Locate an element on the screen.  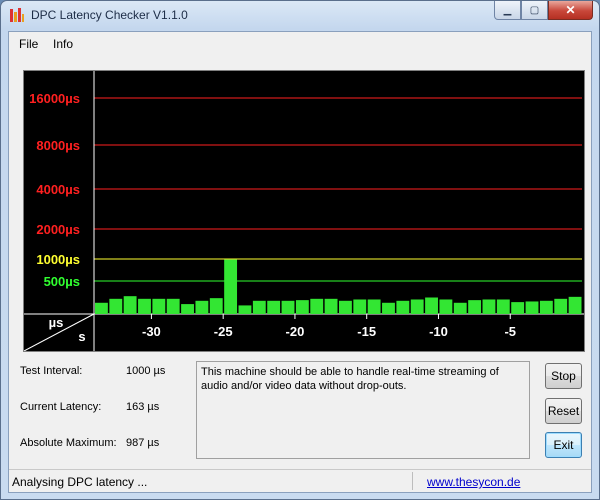
x-tick-label: -25 is located at coordinates (223, 331).